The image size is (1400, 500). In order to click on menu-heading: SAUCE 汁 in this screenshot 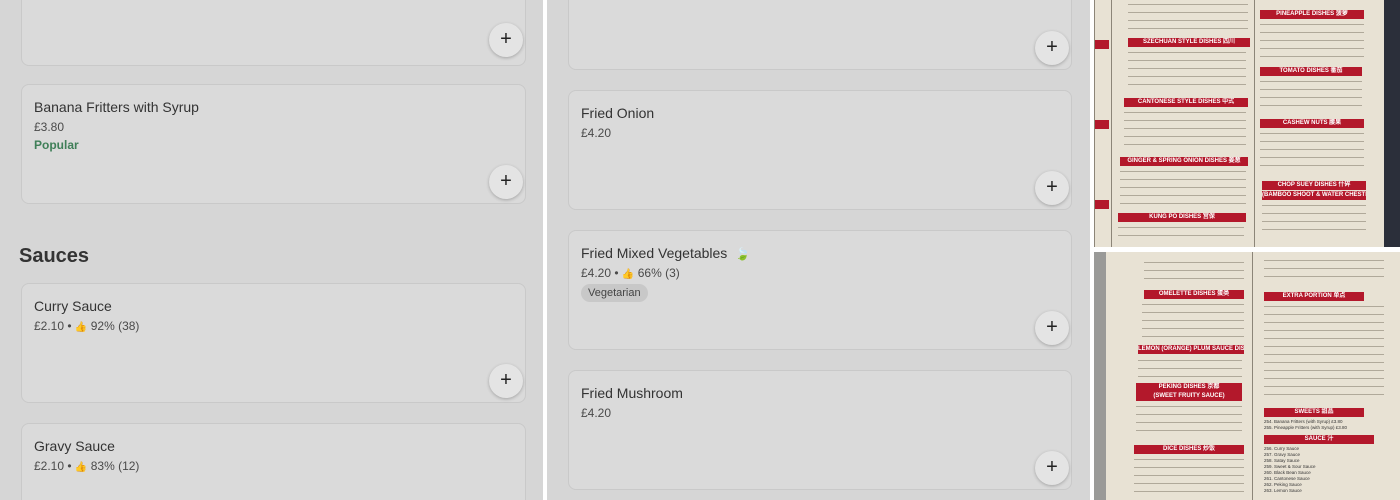, I will do `click(1319, 439)`.